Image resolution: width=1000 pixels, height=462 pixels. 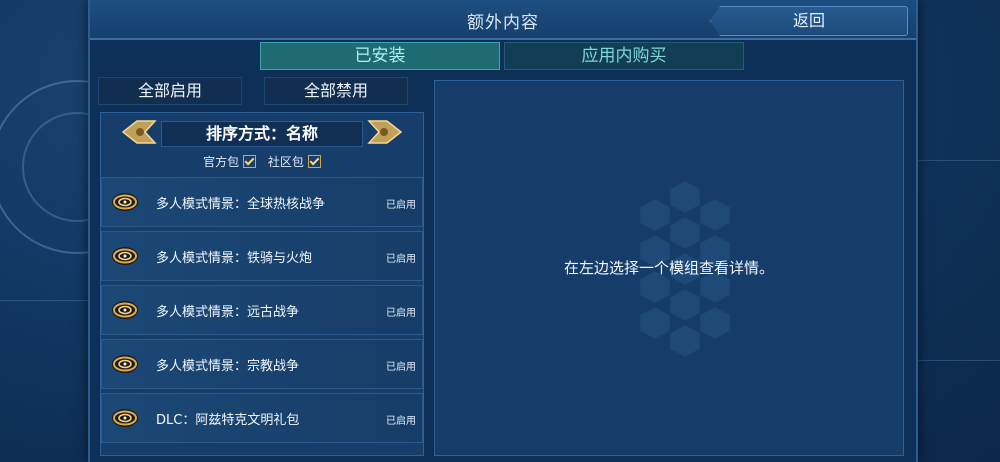 What do you see at coordinates (336, 91) in the screenshot?
I see `disable-all-button: 全部禁用` at bounding box center [336, 91].